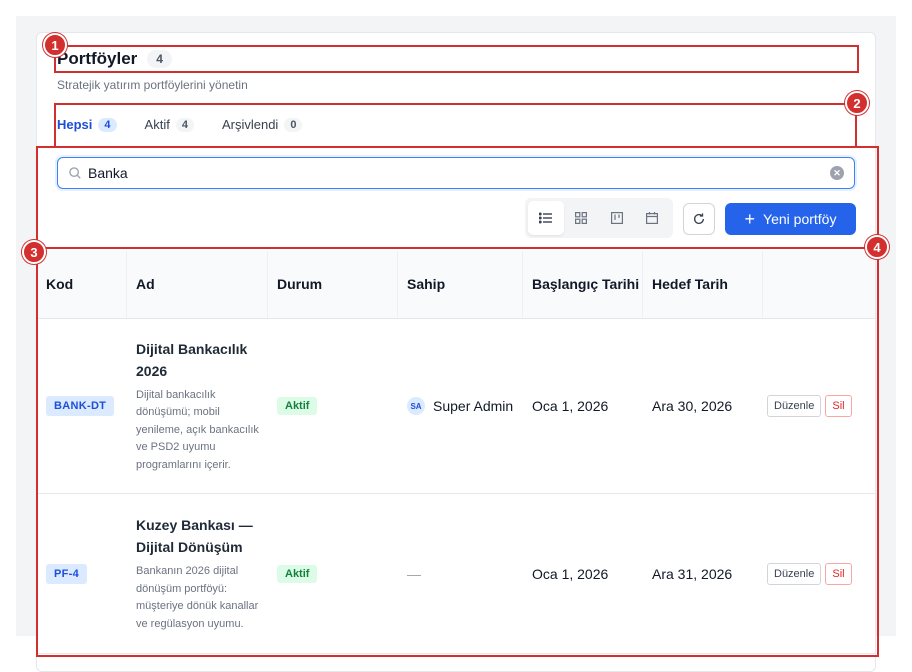 The width and height of the screenshot is (912, 672). Describe the element at coordinates (583, 284) in the screenshot. I see `col-header-start-date: Başlangıç Tarihi` at that location.